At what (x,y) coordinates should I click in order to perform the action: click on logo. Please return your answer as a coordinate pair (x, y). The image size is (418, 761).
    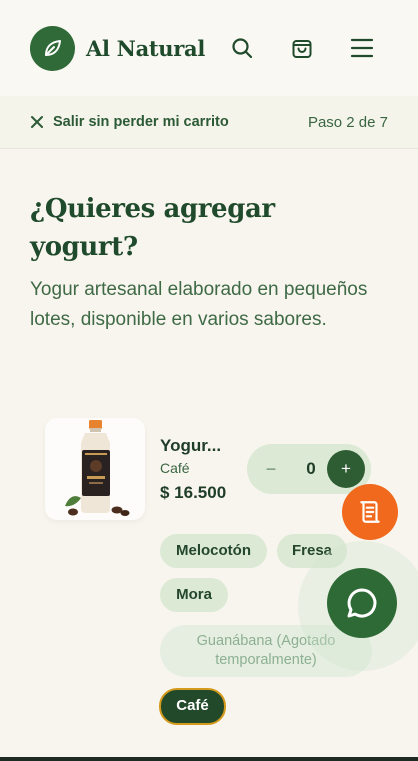
    Looking at the image, I should click on (52, 48).